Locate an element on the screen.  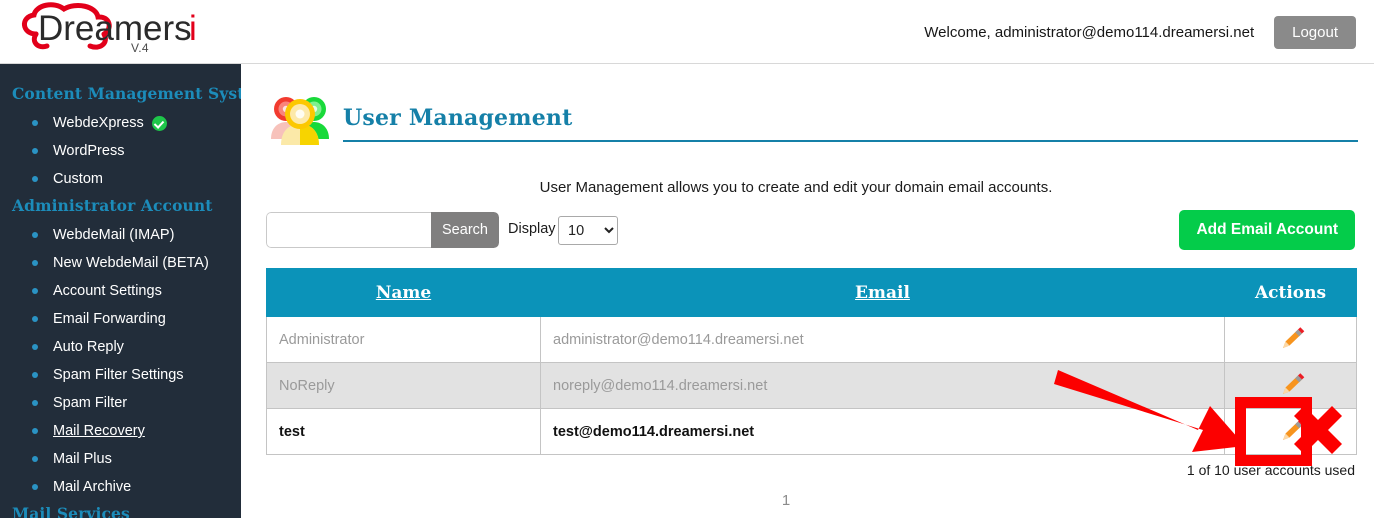
sidebar-item-new-webdemail-beta: New WebdeMail (BETA) is located at coordinates (120, 263).